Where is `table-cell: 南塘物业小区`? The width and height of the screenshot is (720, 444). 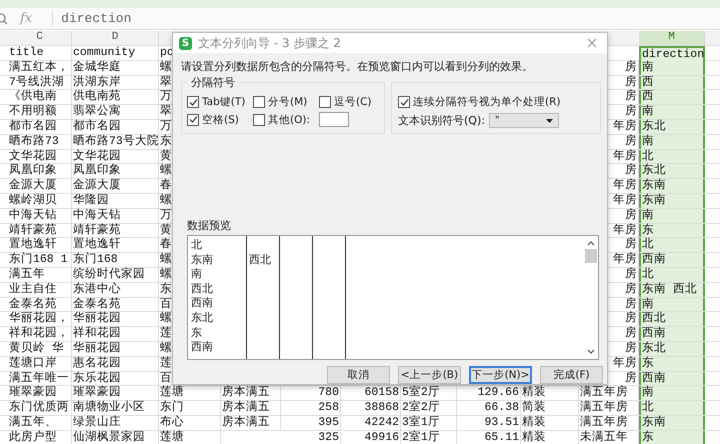 table-cell: 南塘物业小区 is located at coordinates (115, 408).